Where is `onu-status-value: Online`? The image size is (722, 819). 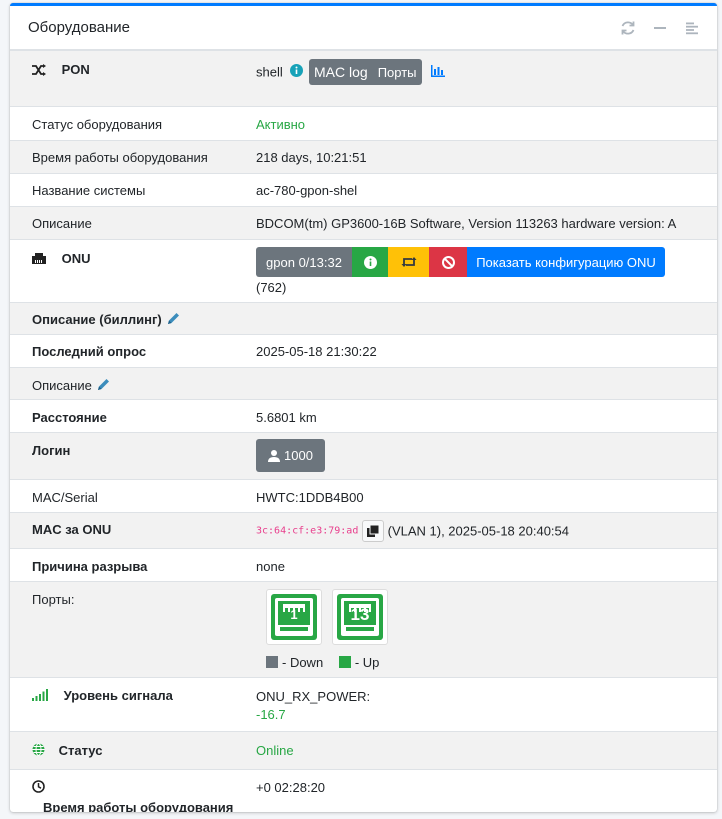 onu-status-value: Online is located at coordinates (275, 750).